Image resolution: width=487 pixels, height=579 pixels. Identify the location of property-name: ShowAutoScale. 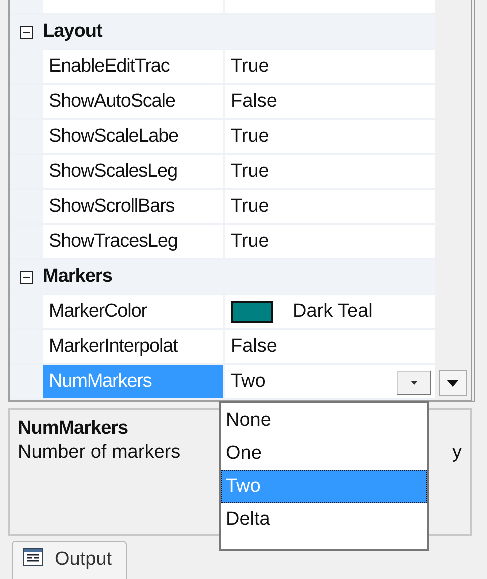
(133, 101).